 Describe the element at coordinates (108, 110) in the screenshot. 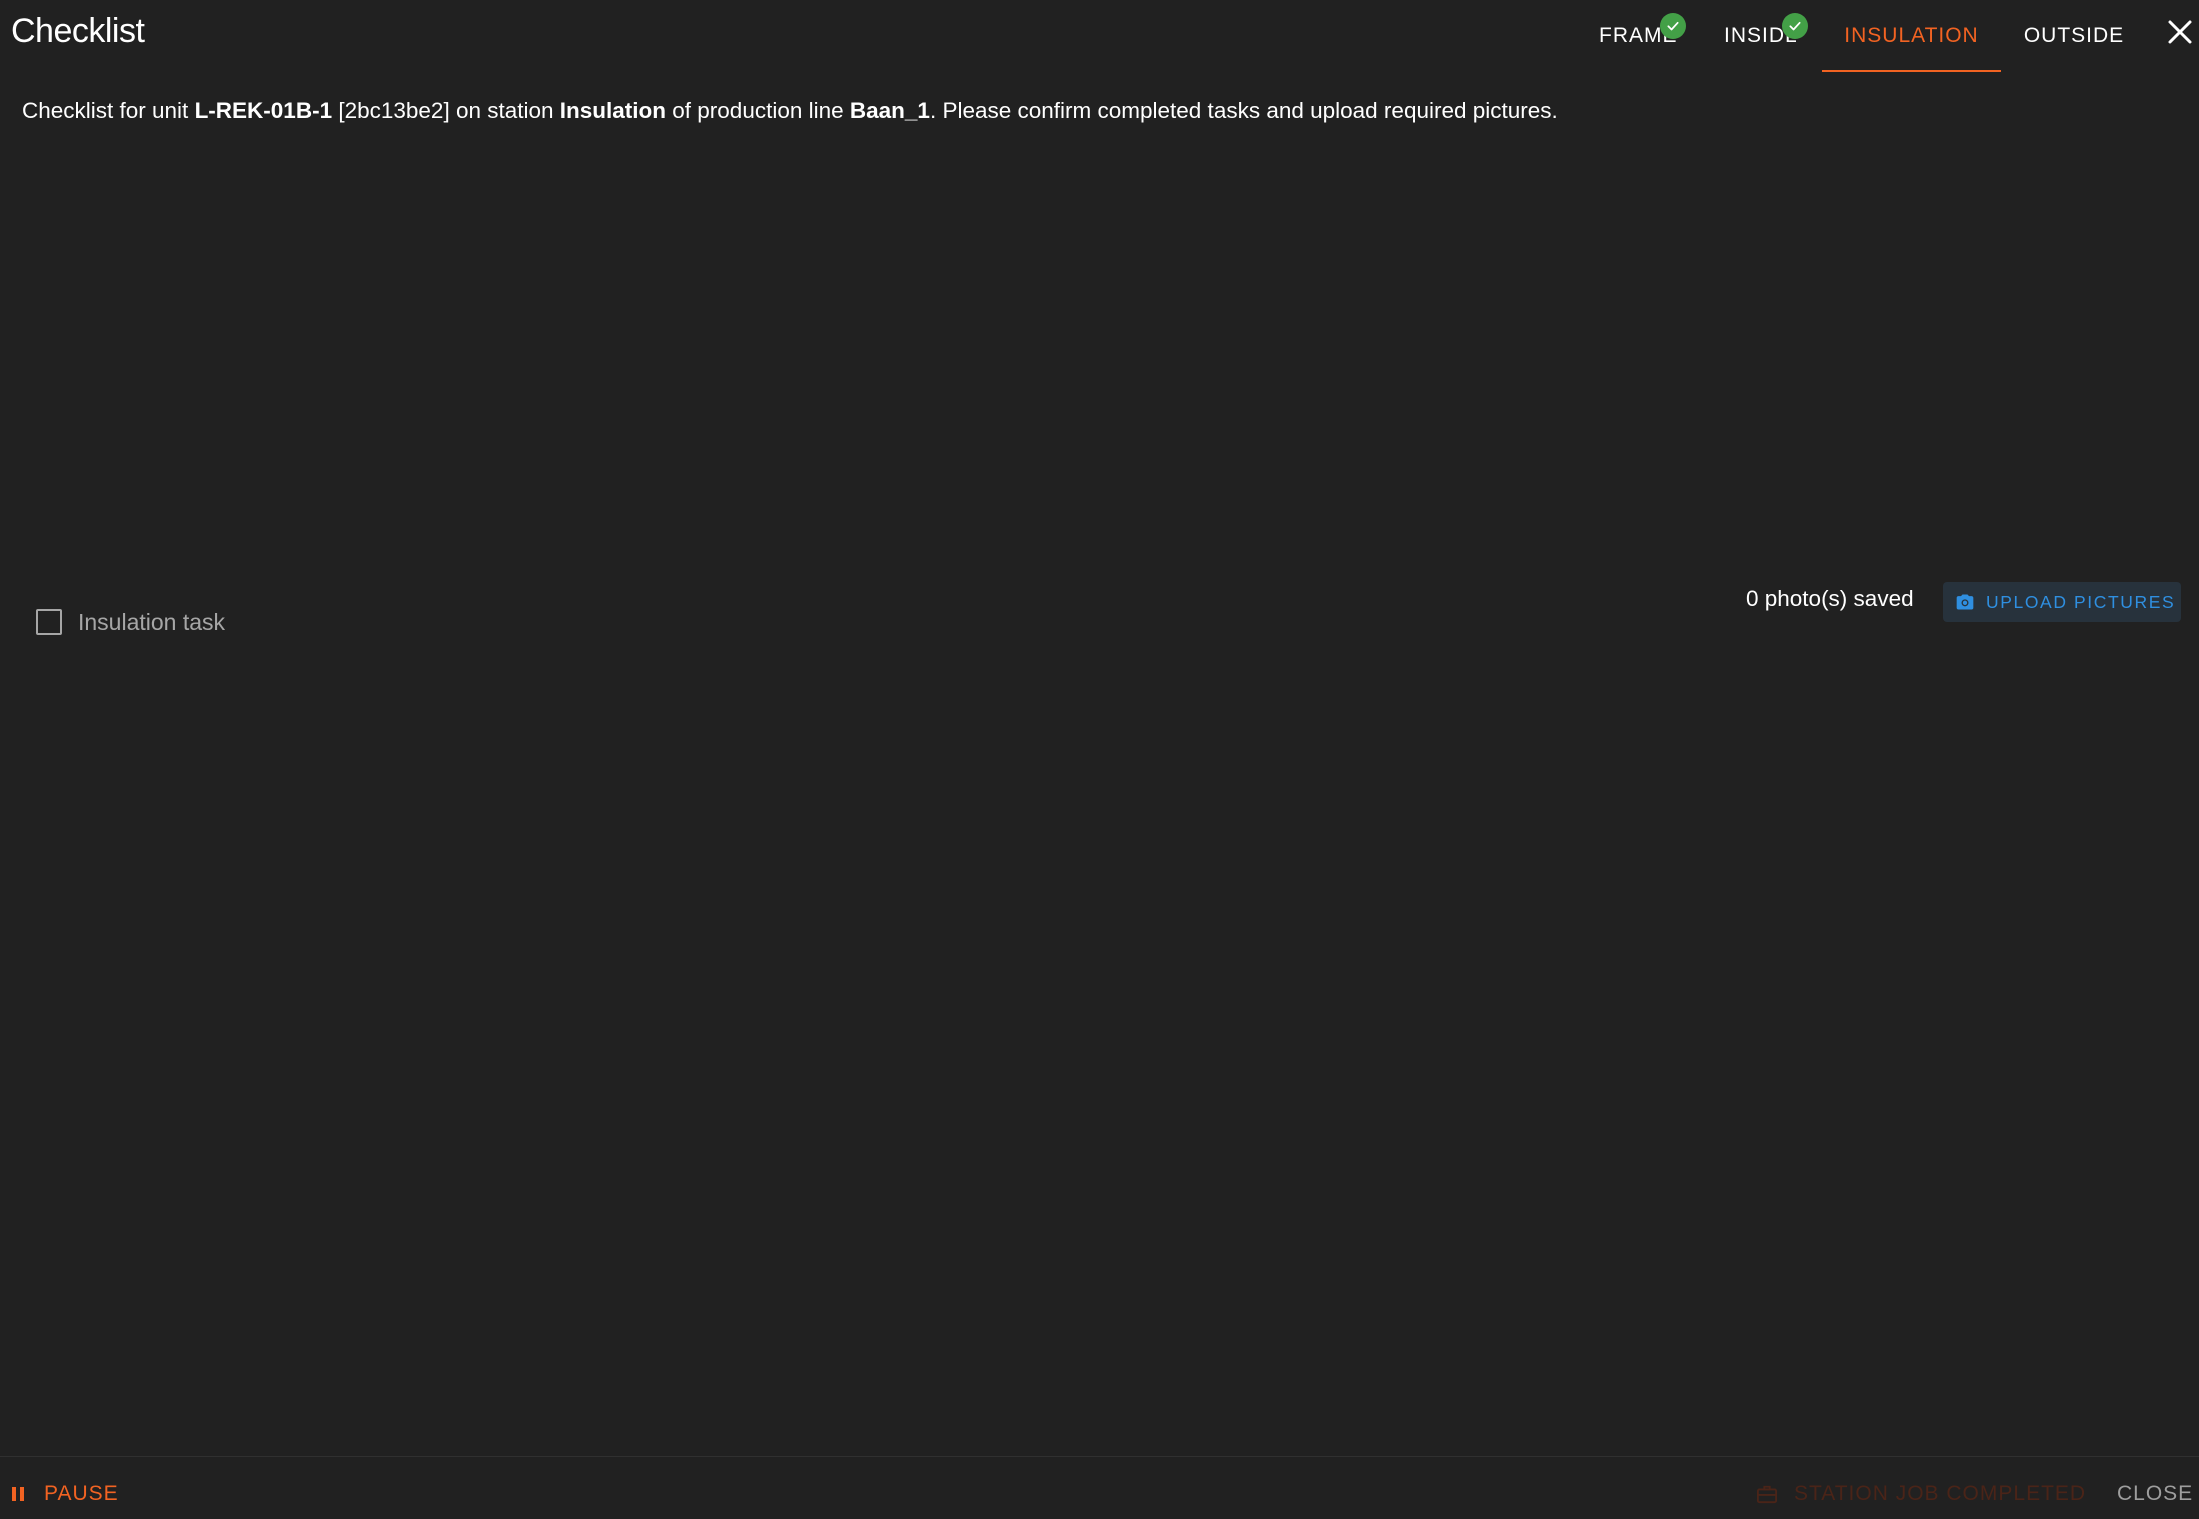

I see `intro-prefix: Checklist for unit` at that location.